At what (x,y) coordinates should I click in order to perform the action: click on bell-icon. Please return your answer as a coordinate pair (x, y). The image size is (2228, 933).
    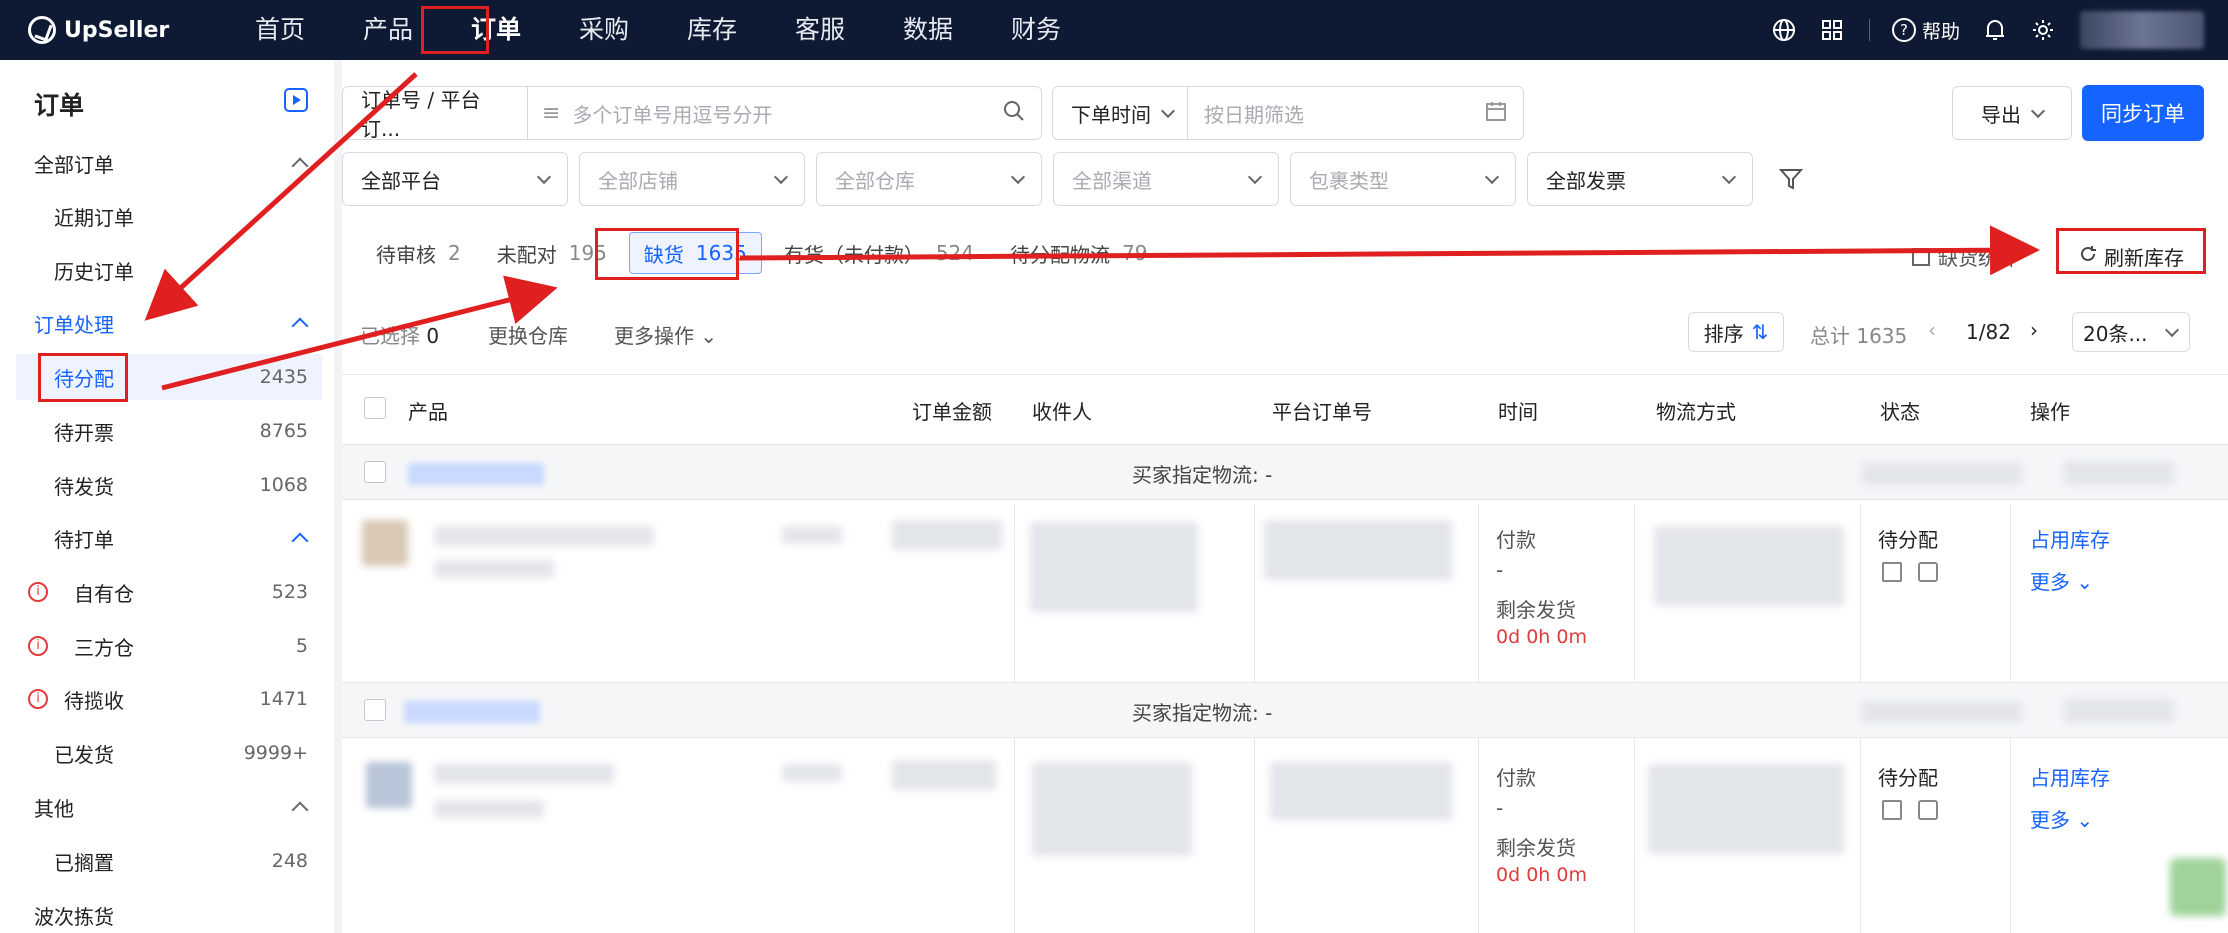
    Looking at the image, I should click on (1995, 30).